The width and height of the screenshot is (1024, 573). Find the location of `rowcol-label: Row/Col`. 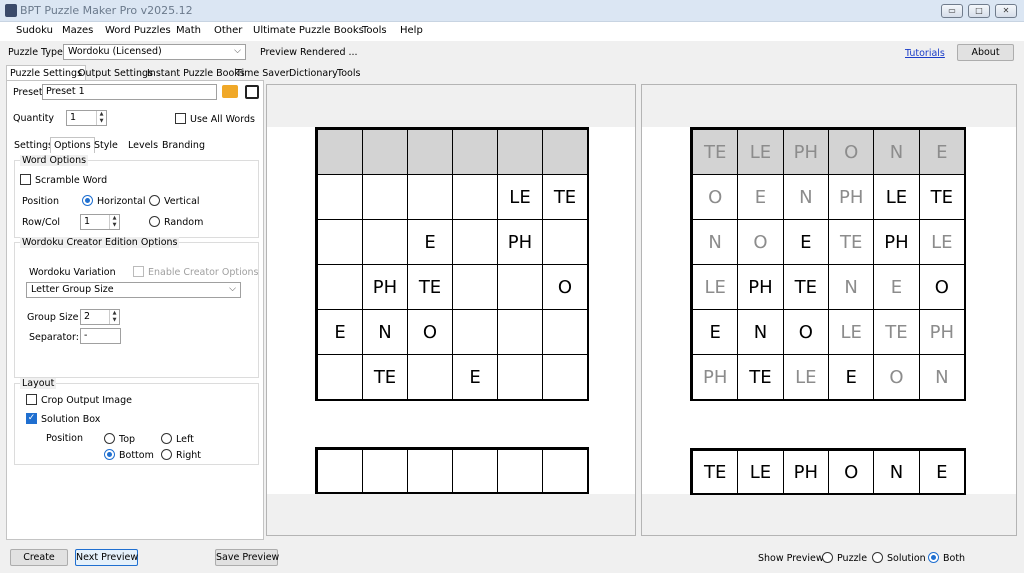

rowcol-label: Row/Col is located at coordinates (41, 222).